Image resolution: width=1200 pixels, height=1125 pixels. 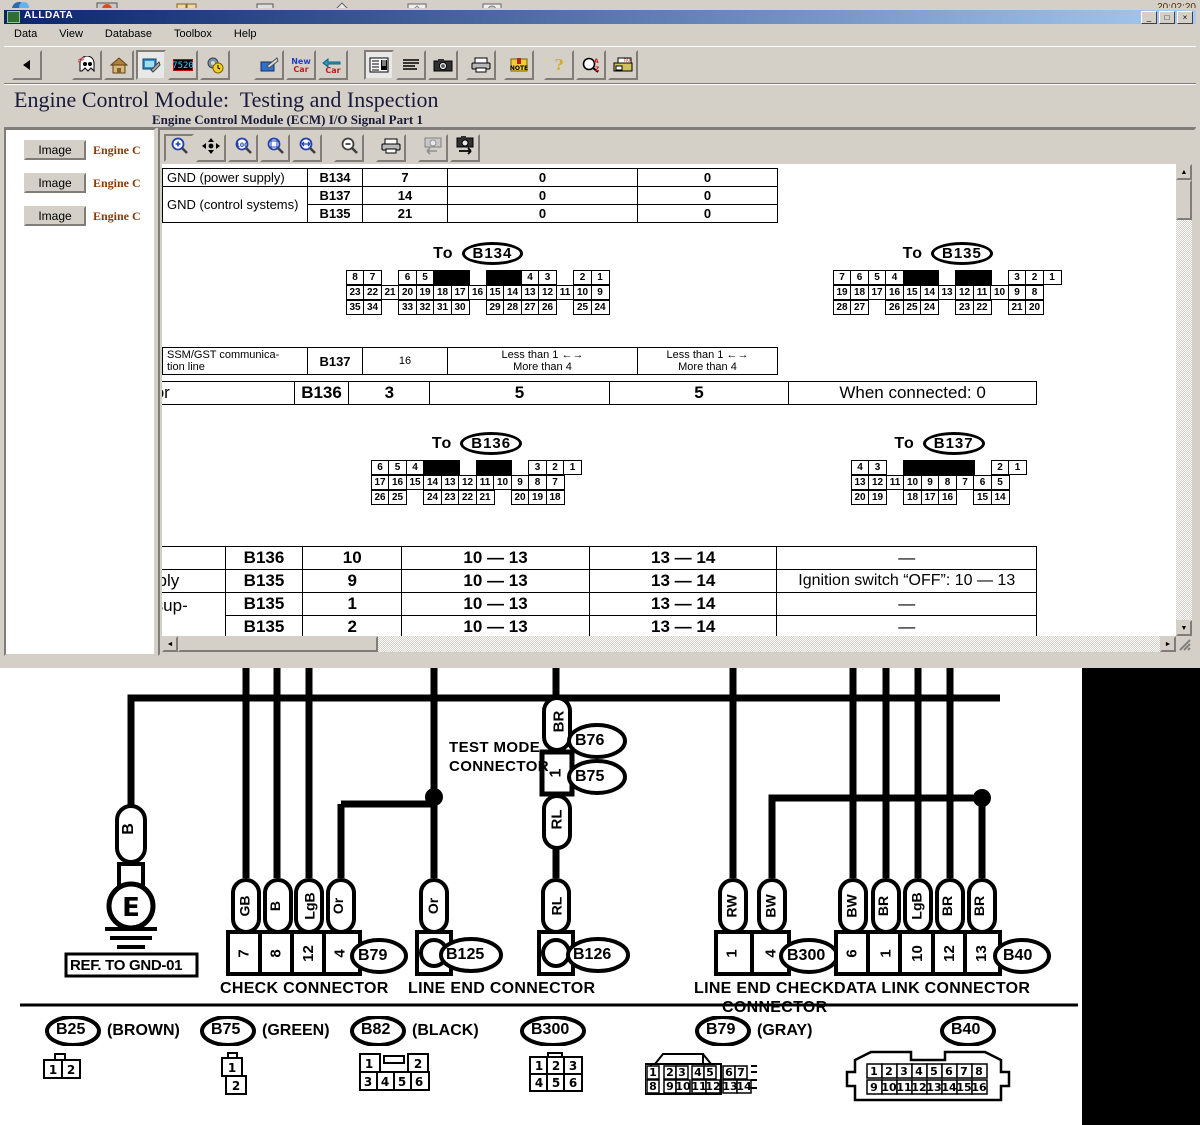 What do you see at coordinates (1149, 17) in the screenshot?
I see `minimize-button: _` at bounding box center [1149, 17].